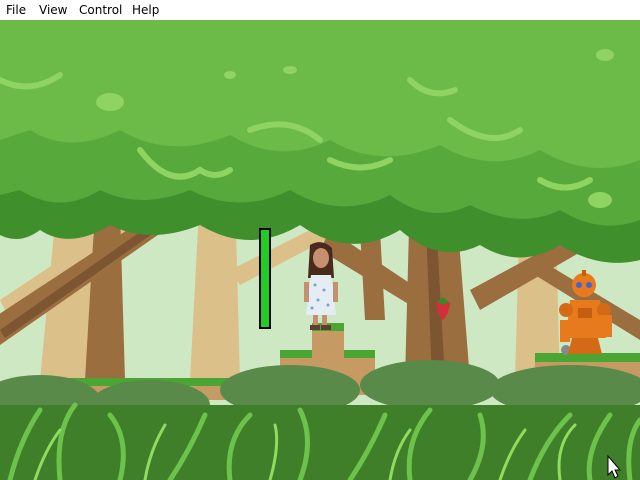 The image size is (640, 480). I want to click on menu-bar: File View Control Help, so click(320, 10).